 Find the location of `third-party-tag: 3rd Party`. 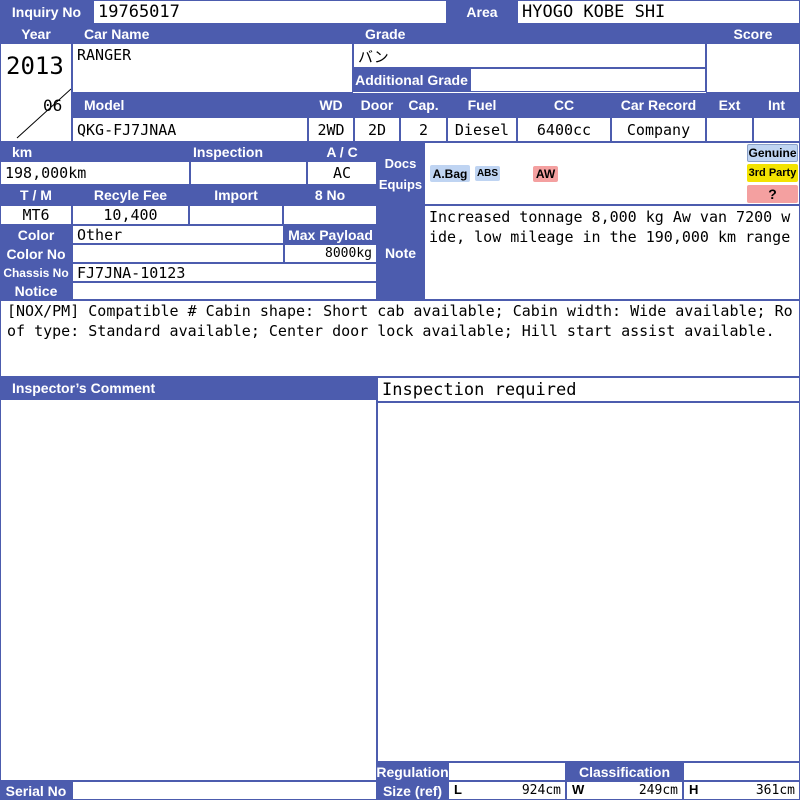

third-party-tag: 3rd Party is located at coordinates (772, 173).